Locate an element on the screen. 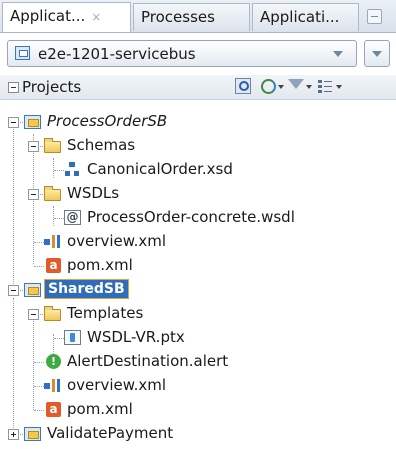 The image size is (396, 449). application-selector: e2e-1201-servicebus is located at coordinates (182, 53).